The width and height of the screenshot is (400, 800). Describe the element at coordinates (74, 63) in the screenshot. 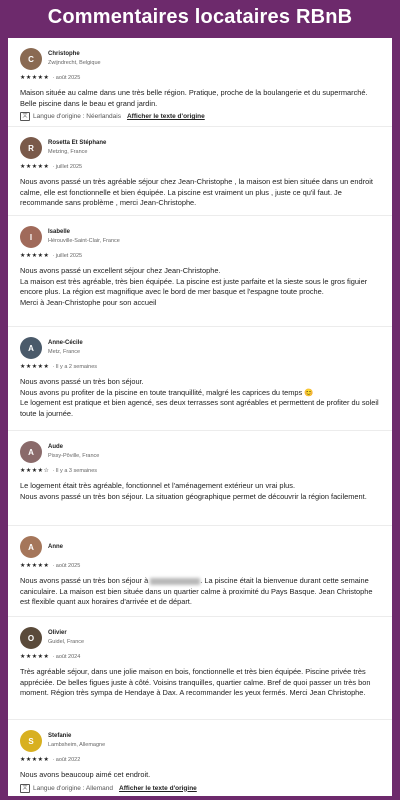

I see `reviewer-location: Zwijndrecht, Belgique` at that location.